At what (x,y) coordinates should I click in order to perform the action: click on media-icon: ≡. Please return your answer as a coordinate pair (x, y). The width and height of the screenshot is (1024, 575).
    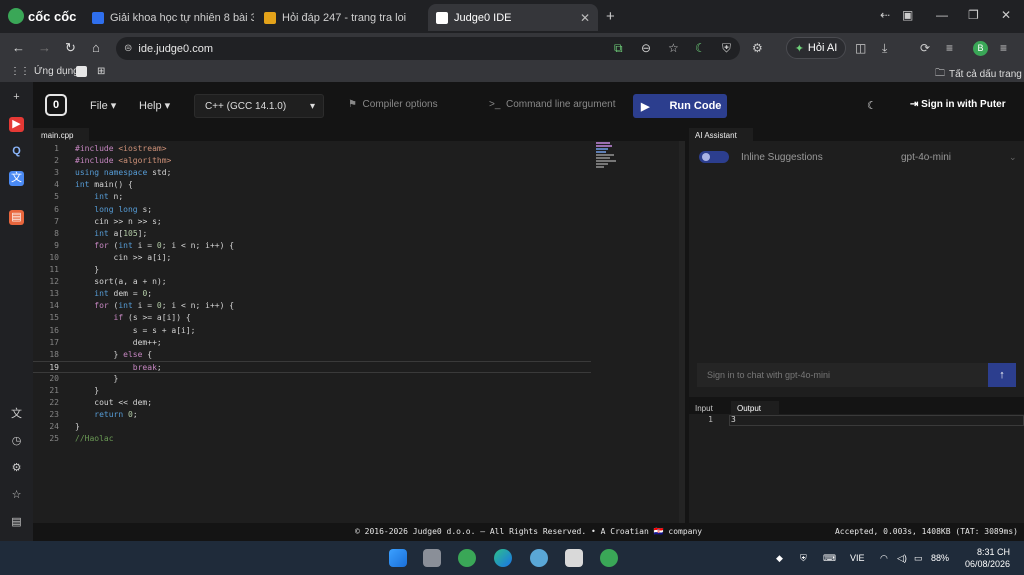
    Looking at the image, I should click on (949, 48).